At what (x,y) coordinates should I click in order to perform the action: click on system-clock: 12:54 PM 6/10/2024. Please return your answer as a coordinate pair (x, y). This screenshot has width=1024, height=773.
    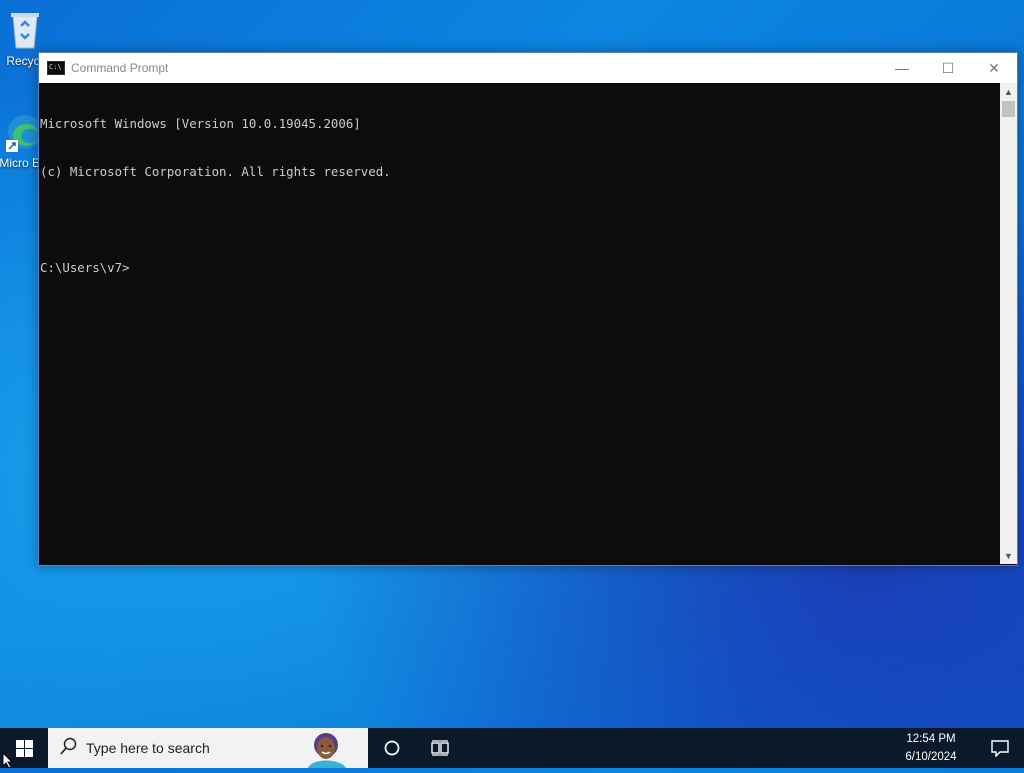
    Looking at the image, I should click on (931, 748).